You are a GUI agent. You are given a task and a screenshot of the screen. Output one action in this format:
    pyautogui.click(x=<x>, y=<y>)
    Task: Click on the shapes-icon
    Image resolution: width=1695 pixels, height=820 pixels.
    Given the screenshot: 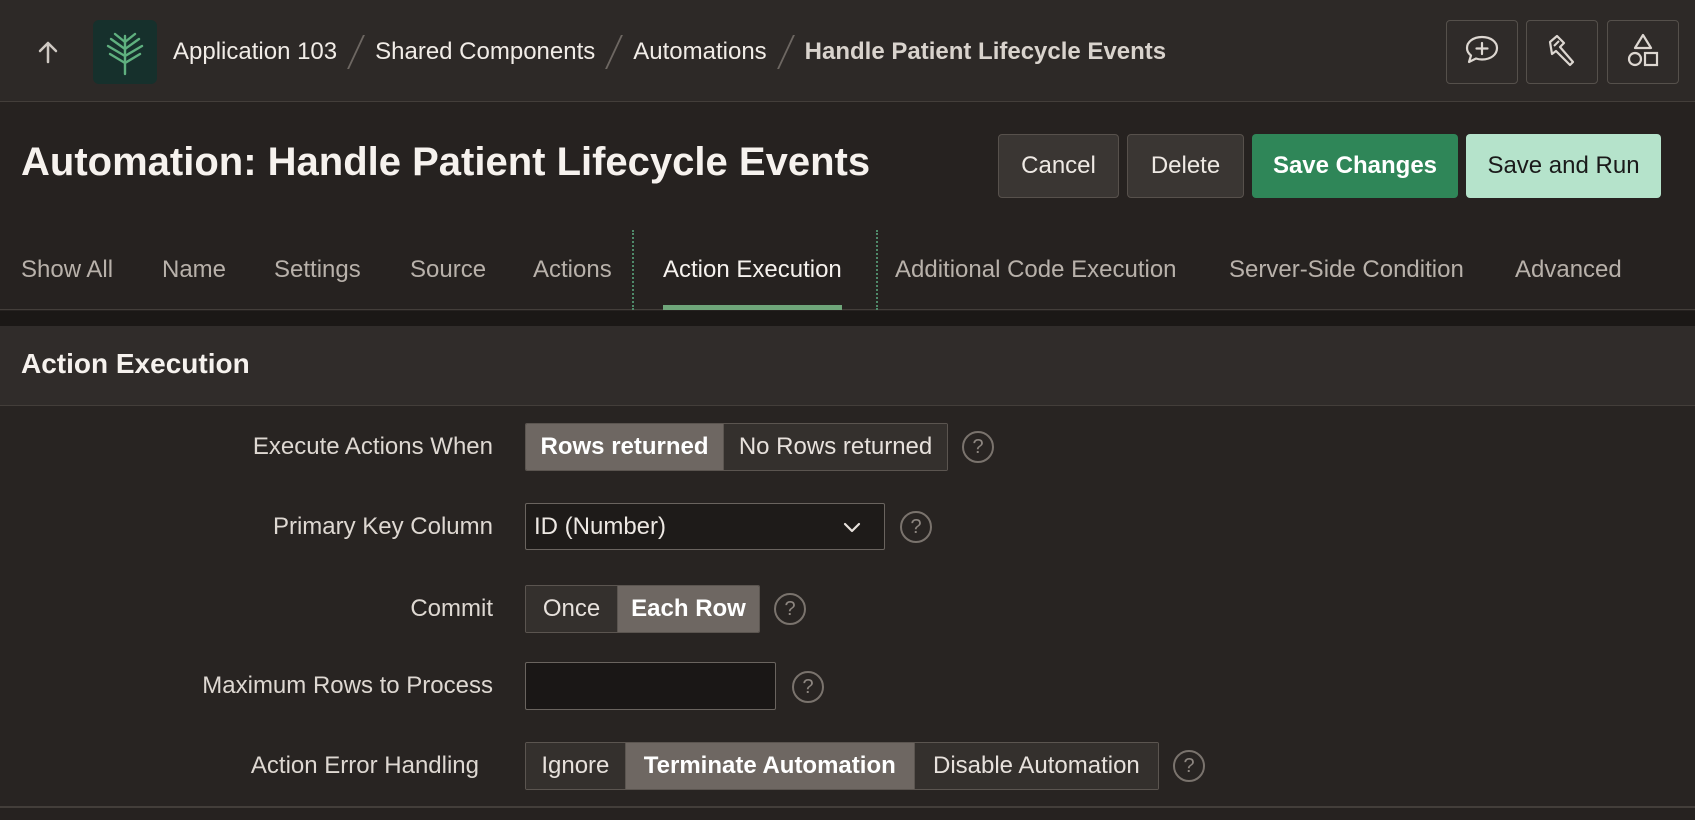 What is the action you would take?
    pyautogui.click(x=1643, y=52)
    